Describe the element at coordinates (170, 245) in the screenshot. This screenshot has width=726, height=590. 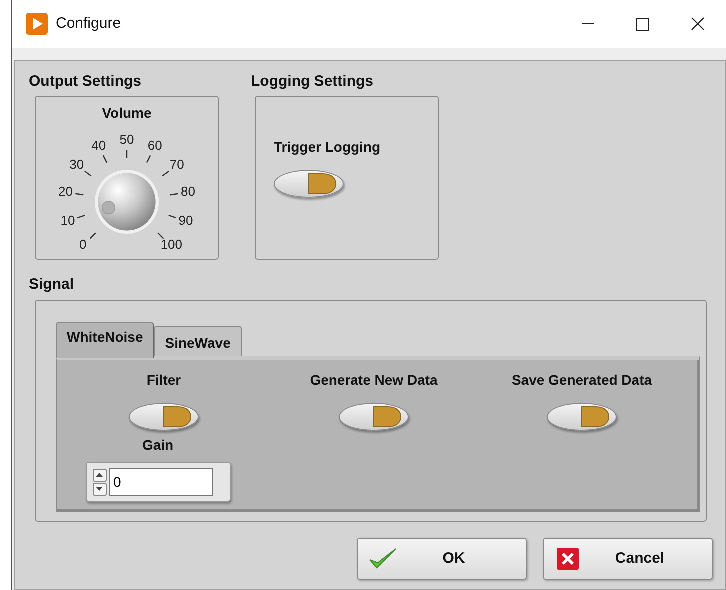
I see `dial-tick-label: 100` at that location.